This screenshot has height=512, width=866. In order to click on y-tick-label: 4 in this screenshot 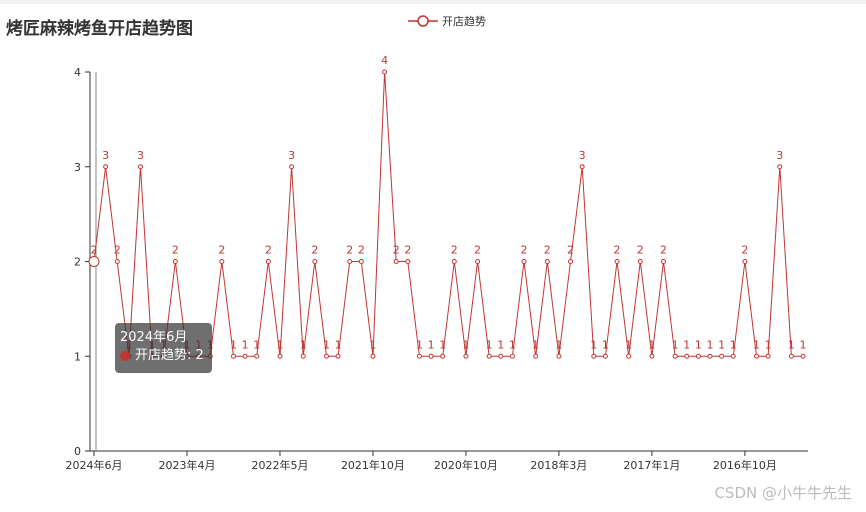, I will do `click(77, 72)`.